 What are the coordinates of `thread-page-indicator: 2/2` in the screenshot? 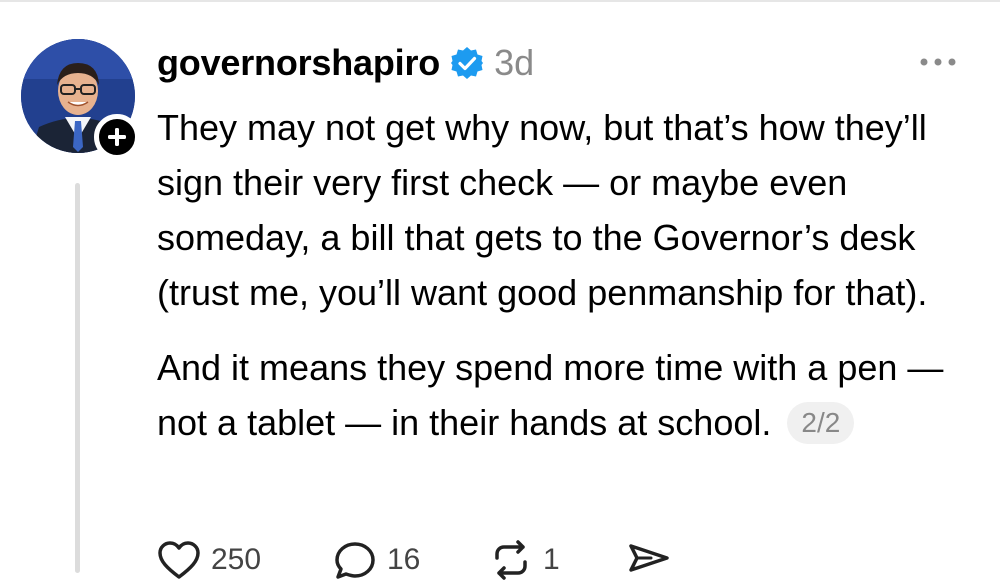 It's located at (821, 423).